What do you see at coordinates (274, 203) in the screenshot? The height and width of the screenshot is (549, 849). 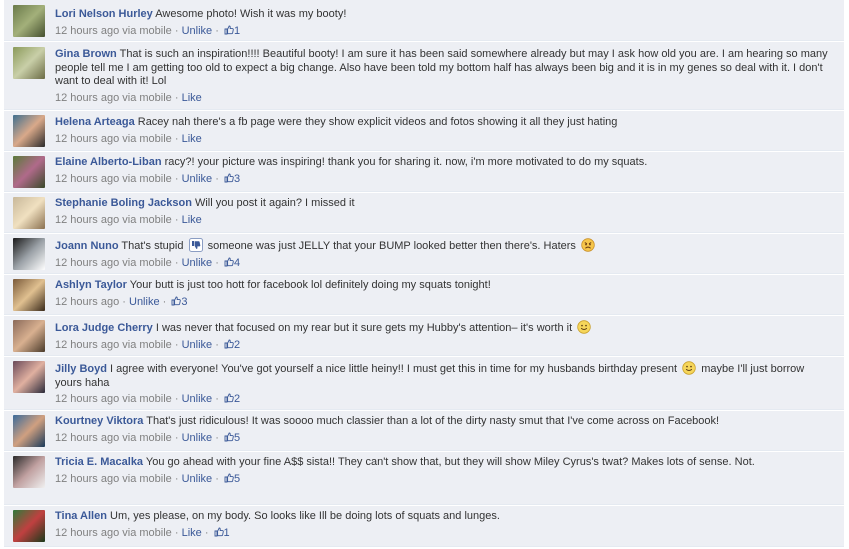 I see `comment-text: Will you post it again? I missed it` at bounding box center [274, 203].